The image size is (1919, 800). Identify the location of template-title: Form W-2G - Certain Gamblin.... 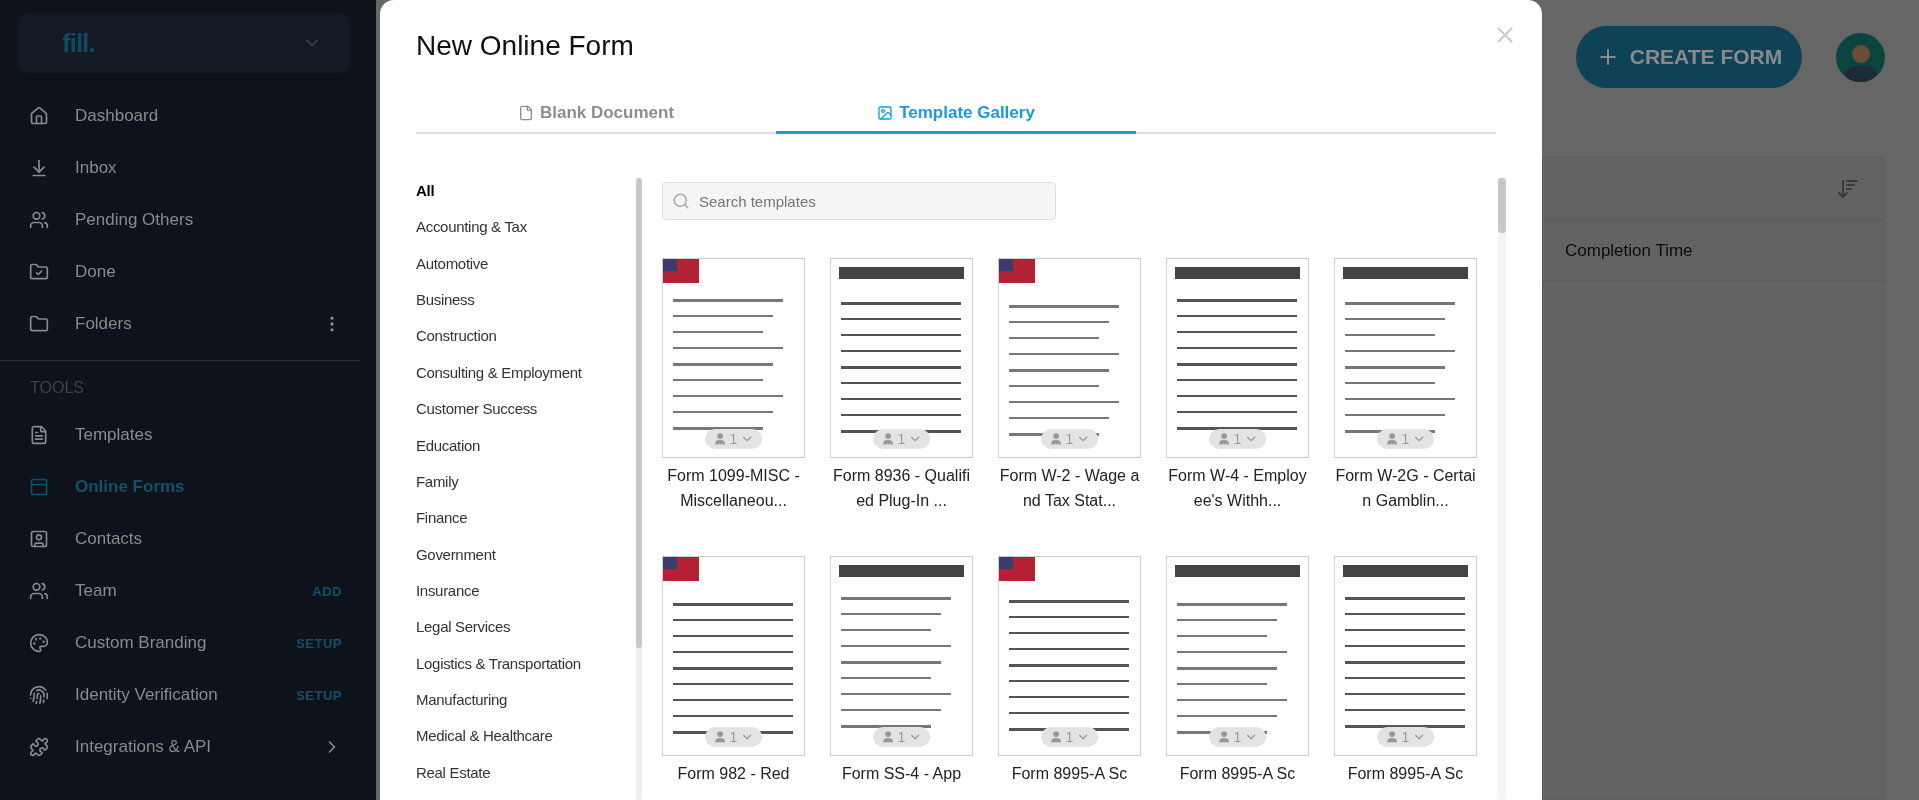
(1405, 488).